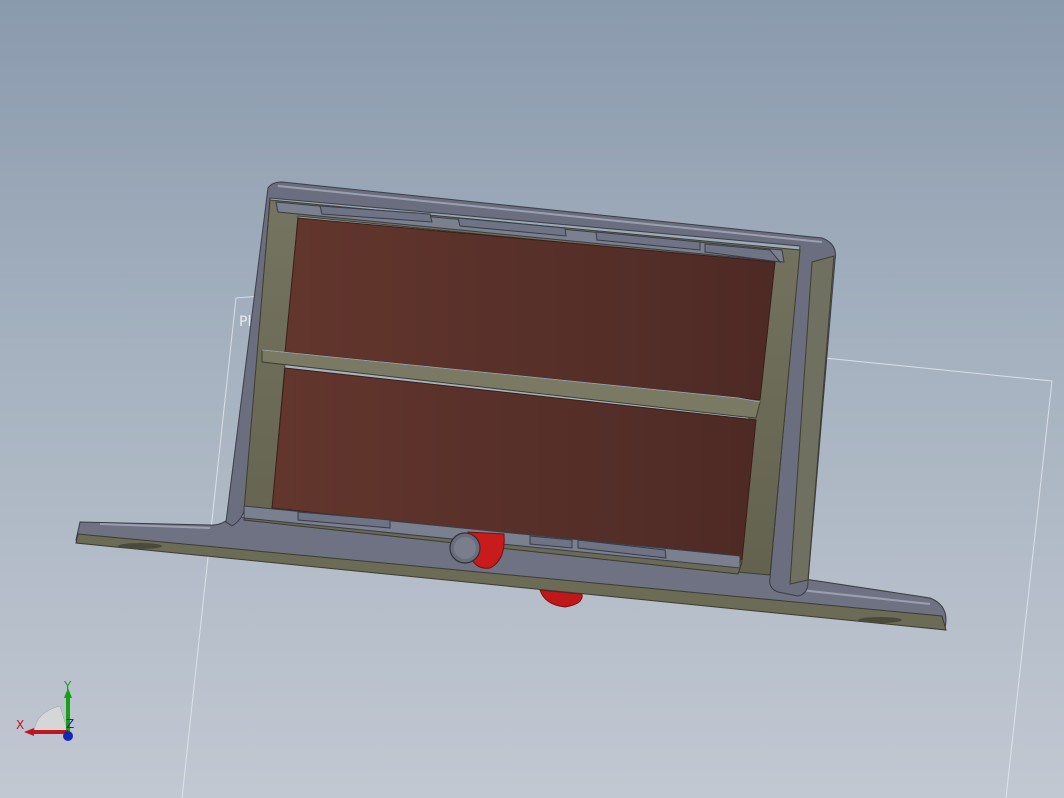 This screenshot has height=798, width=1064. What do you see at coordinates (245, 322) in the screenshot?
I see `plane-label: Pl` at bounding box center [245, 322].